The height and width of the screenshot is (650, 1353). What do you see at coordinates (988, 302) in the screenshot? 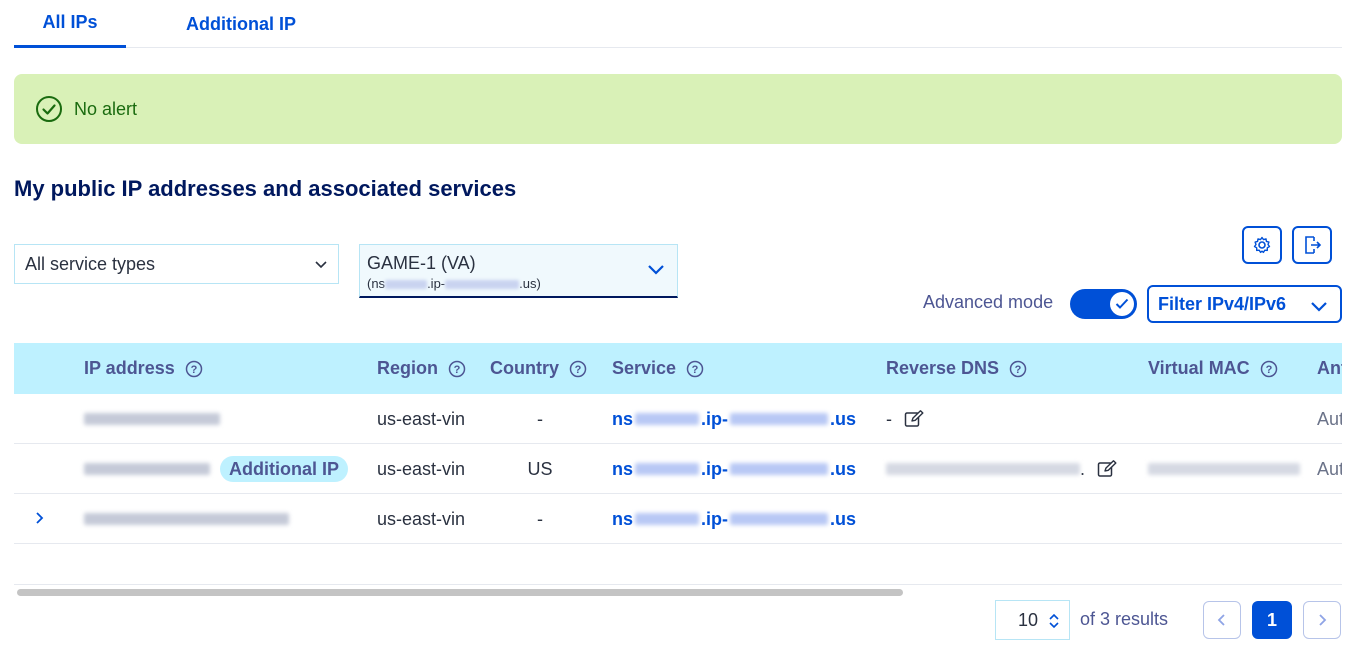
I see `advanced-mode-label: Advanced mode` at bounding box center [988, 302].